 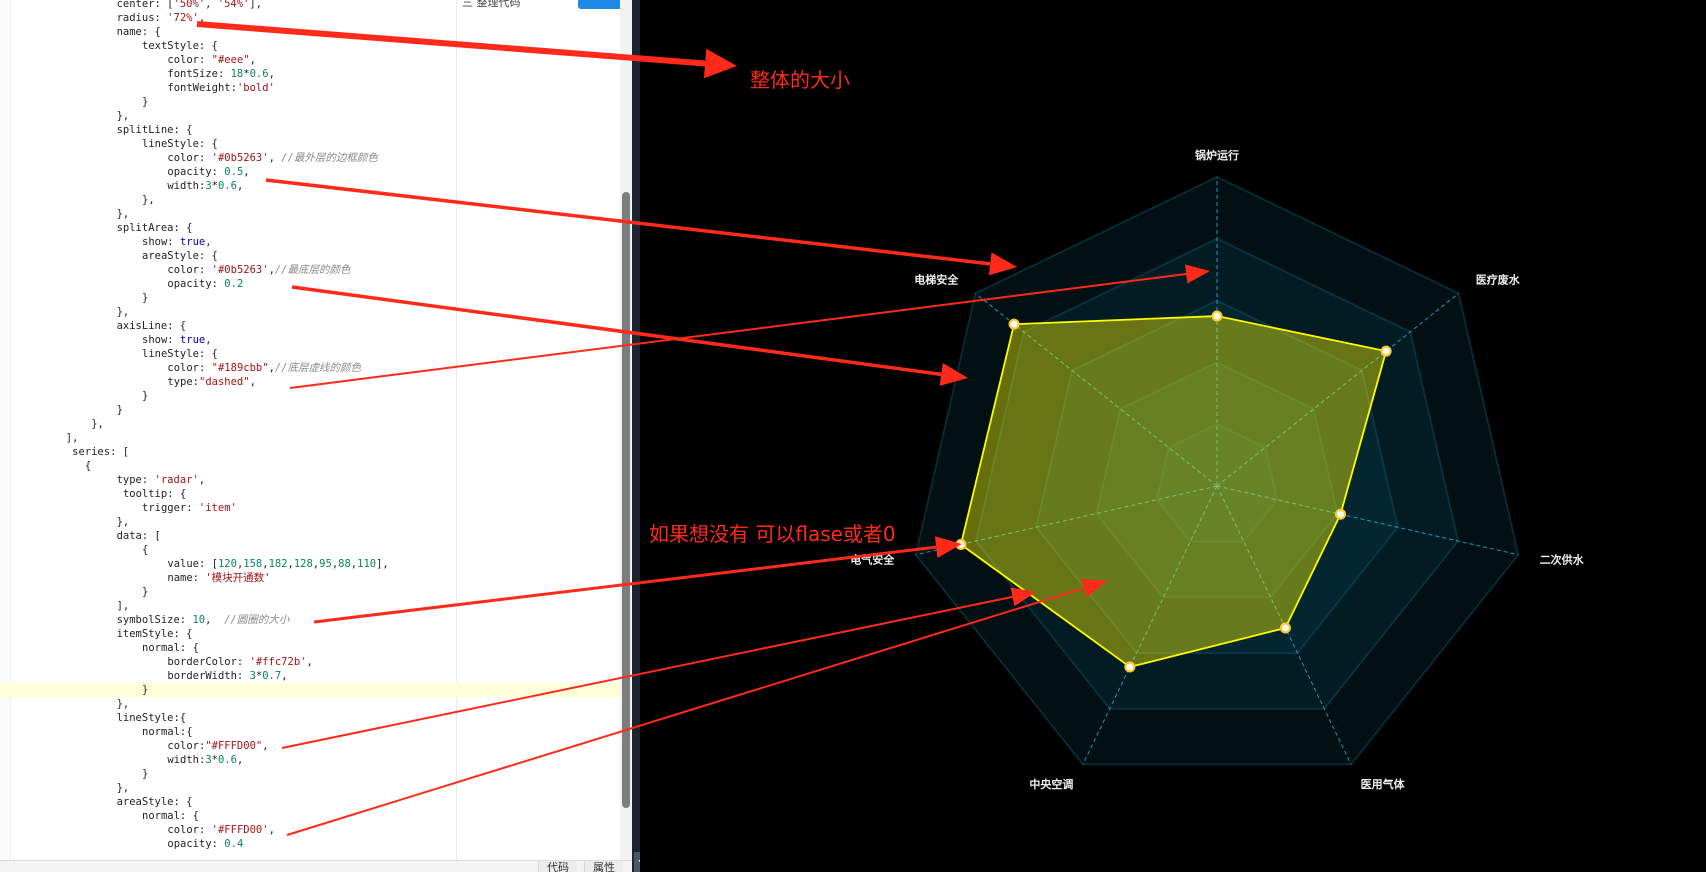 What do you see at coordinates (316, 452) in the screenshot?
I see `code-line: series: [` at bounding box center [316, 452].